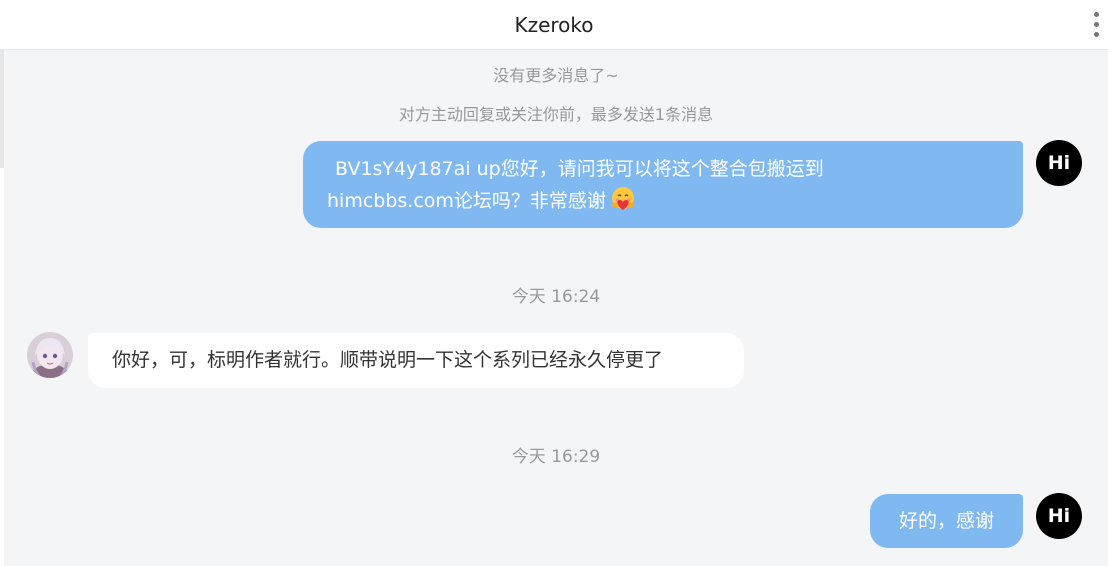 The height and width of the screenshot is (566, 1108). I want to click on chat-title: Kzeroko, so click(554, 25).